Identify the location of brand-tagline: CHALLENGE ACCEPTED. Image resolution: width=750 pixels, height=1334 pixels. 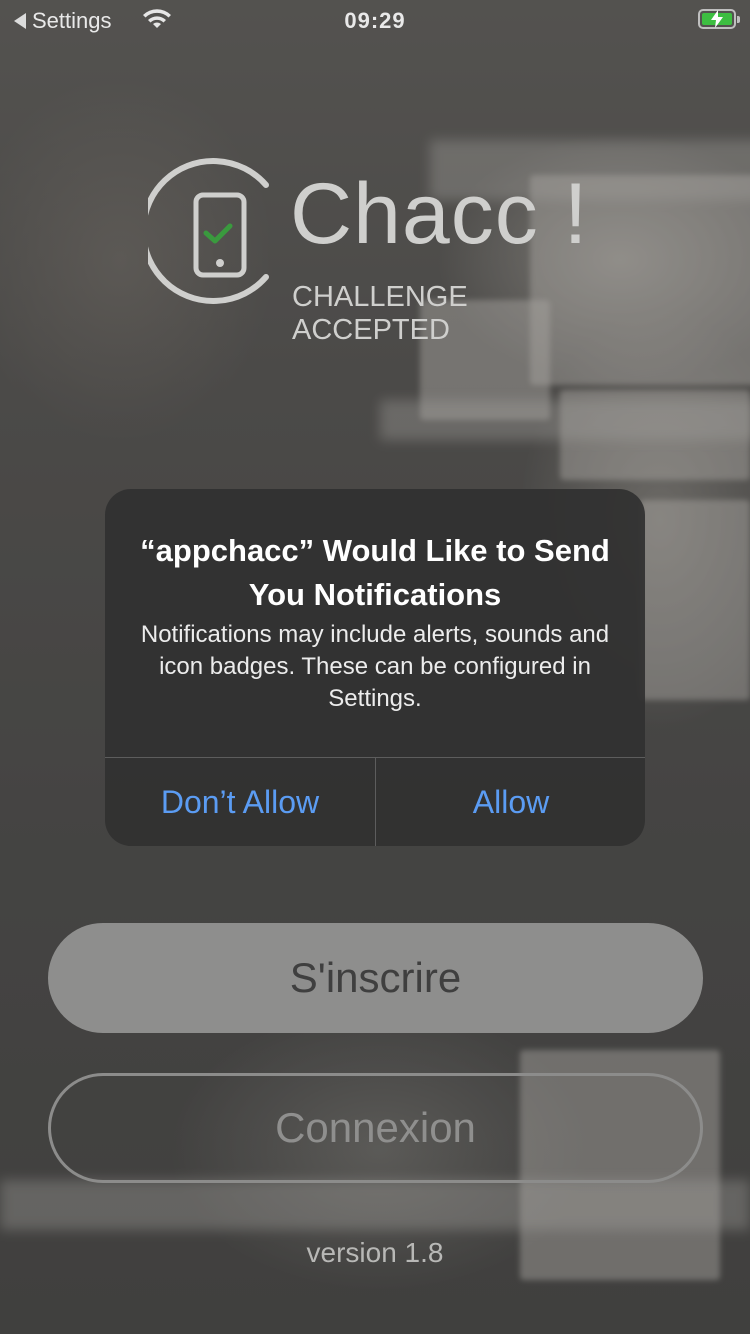
(380, 313).